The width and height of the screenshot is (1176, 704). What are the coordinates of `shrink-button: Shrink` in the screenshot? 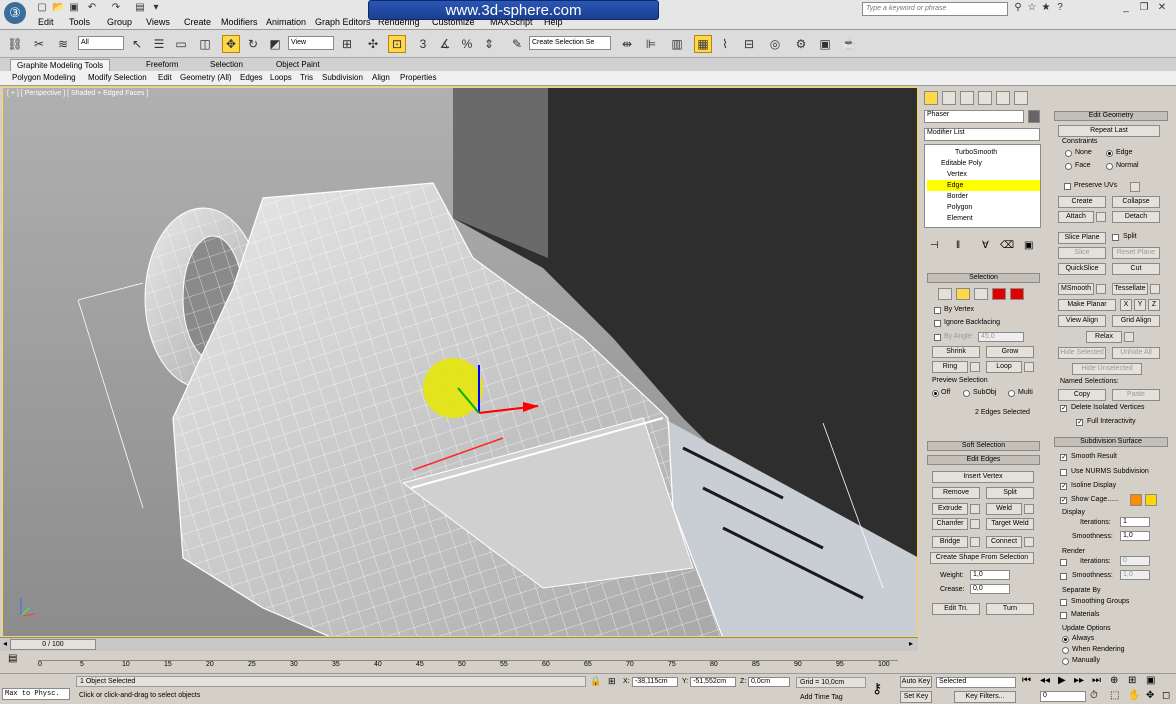 It's located at (956, 352).